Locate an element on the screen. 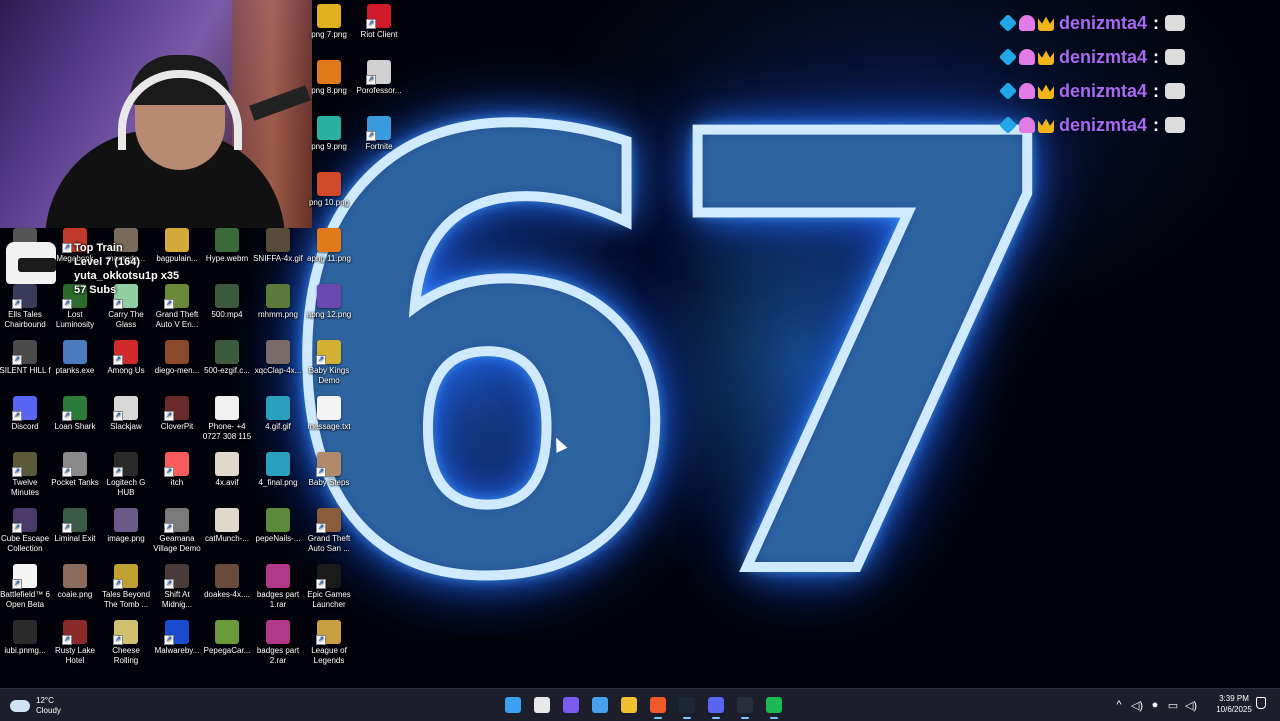 Image resolution: width=1280 pixels, height=721 pixels. desktop-icon: ↗ Logitech G HUB is located at coordinates (126, 480).